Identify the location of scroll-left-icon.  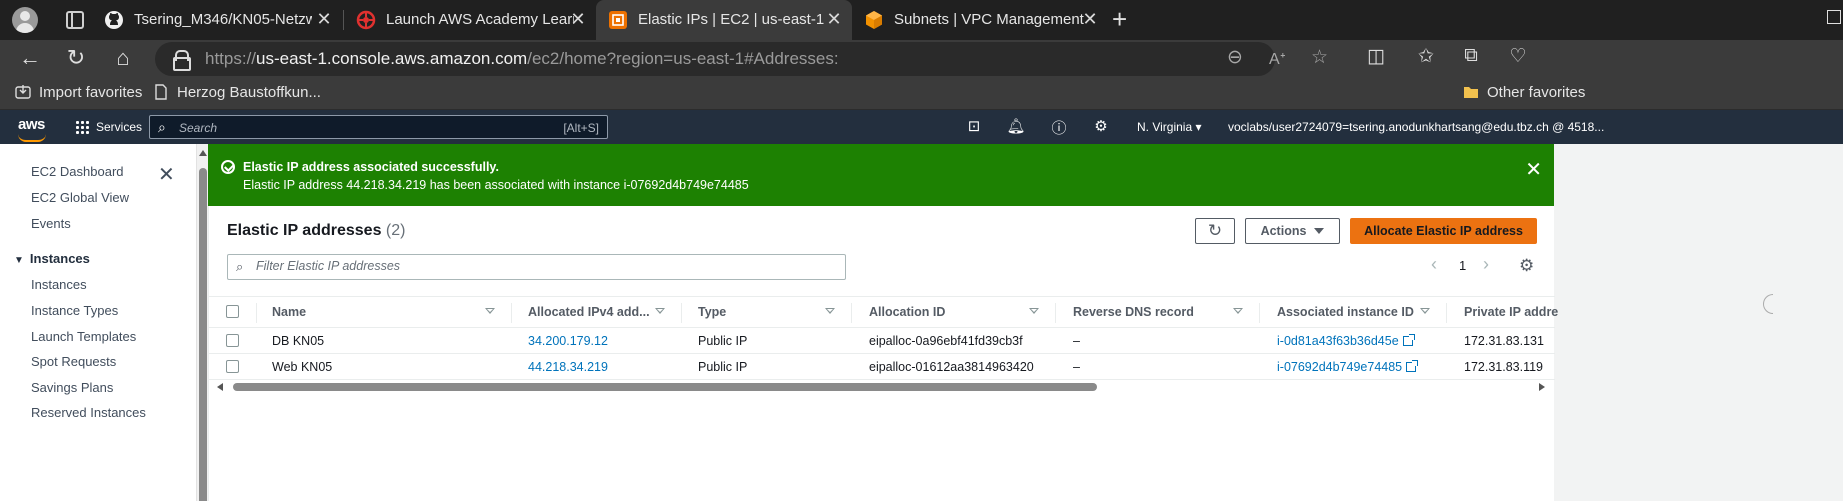
(220, 387).